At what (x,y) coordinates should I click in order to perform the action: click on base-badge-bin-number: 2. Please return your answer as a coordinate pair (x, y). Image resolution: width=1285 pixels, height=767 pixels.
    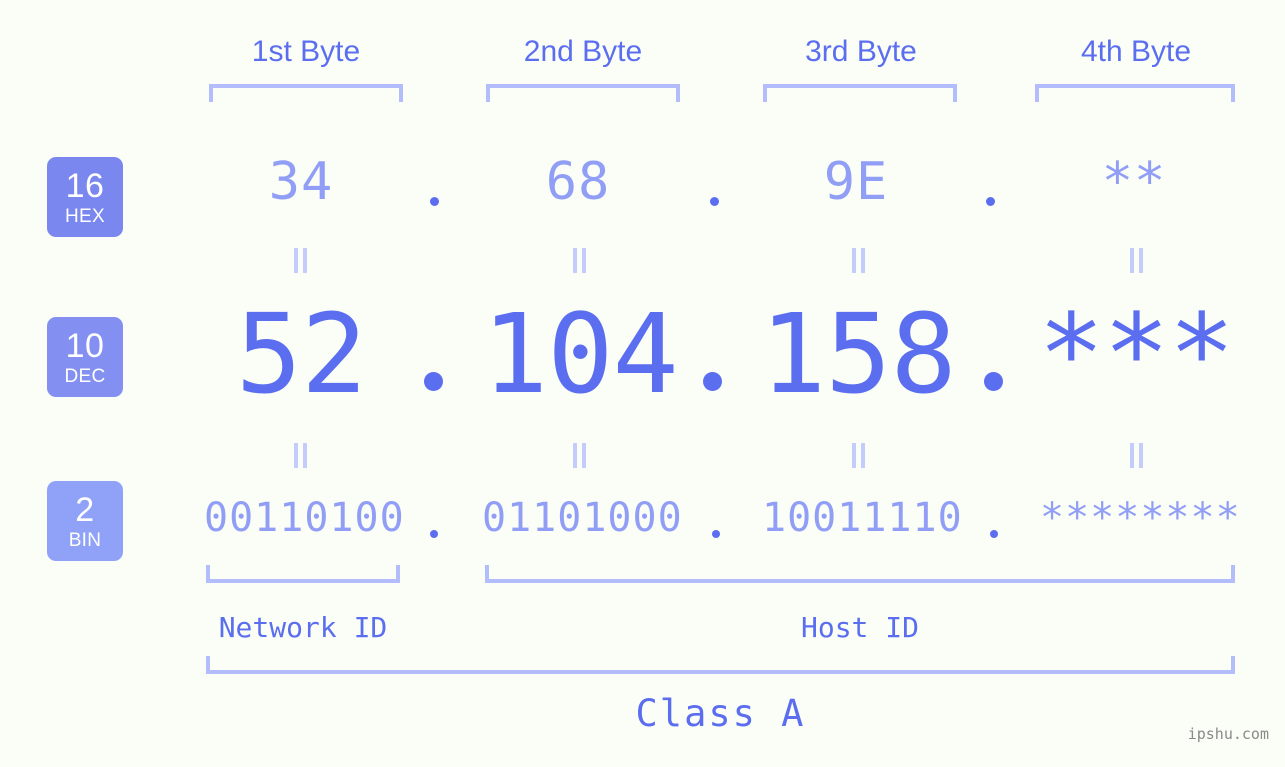
    Looking at the image, I should click on (85, 509).